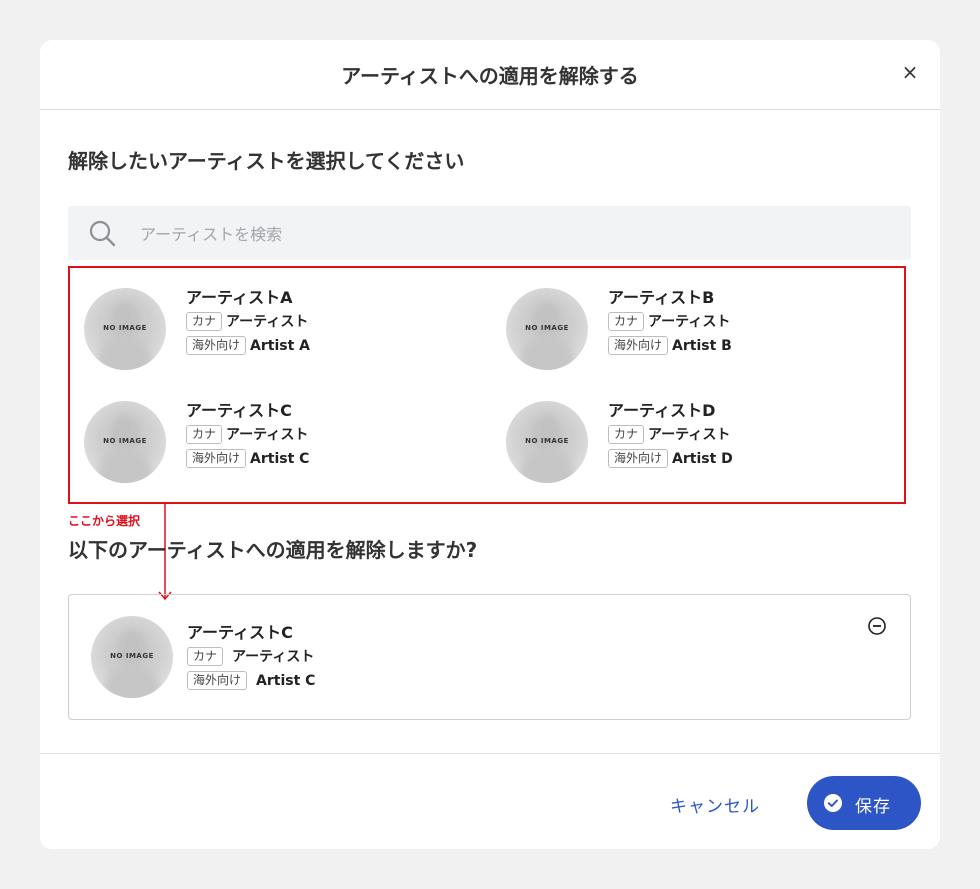  What do you see at coordinates (280, 346) in the screenshot?
I see `artist-overseas-name: Artist A` at bounding box center [280, 346].